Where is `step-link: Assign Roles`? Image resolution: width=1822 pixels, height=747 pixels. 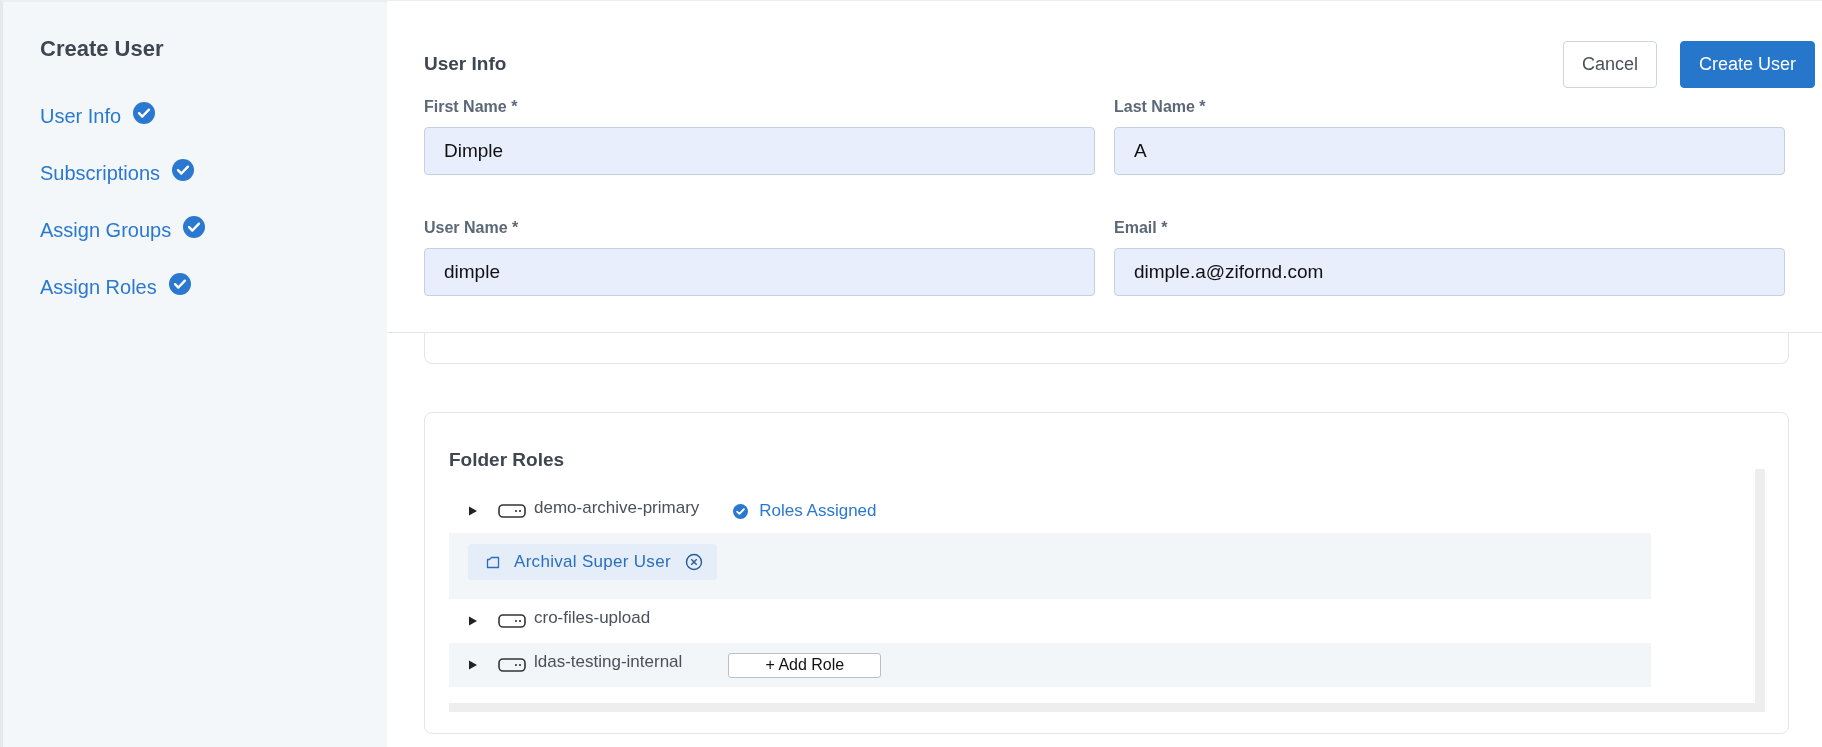
step-link: Assign Roles is located at coordinates (98, 287).